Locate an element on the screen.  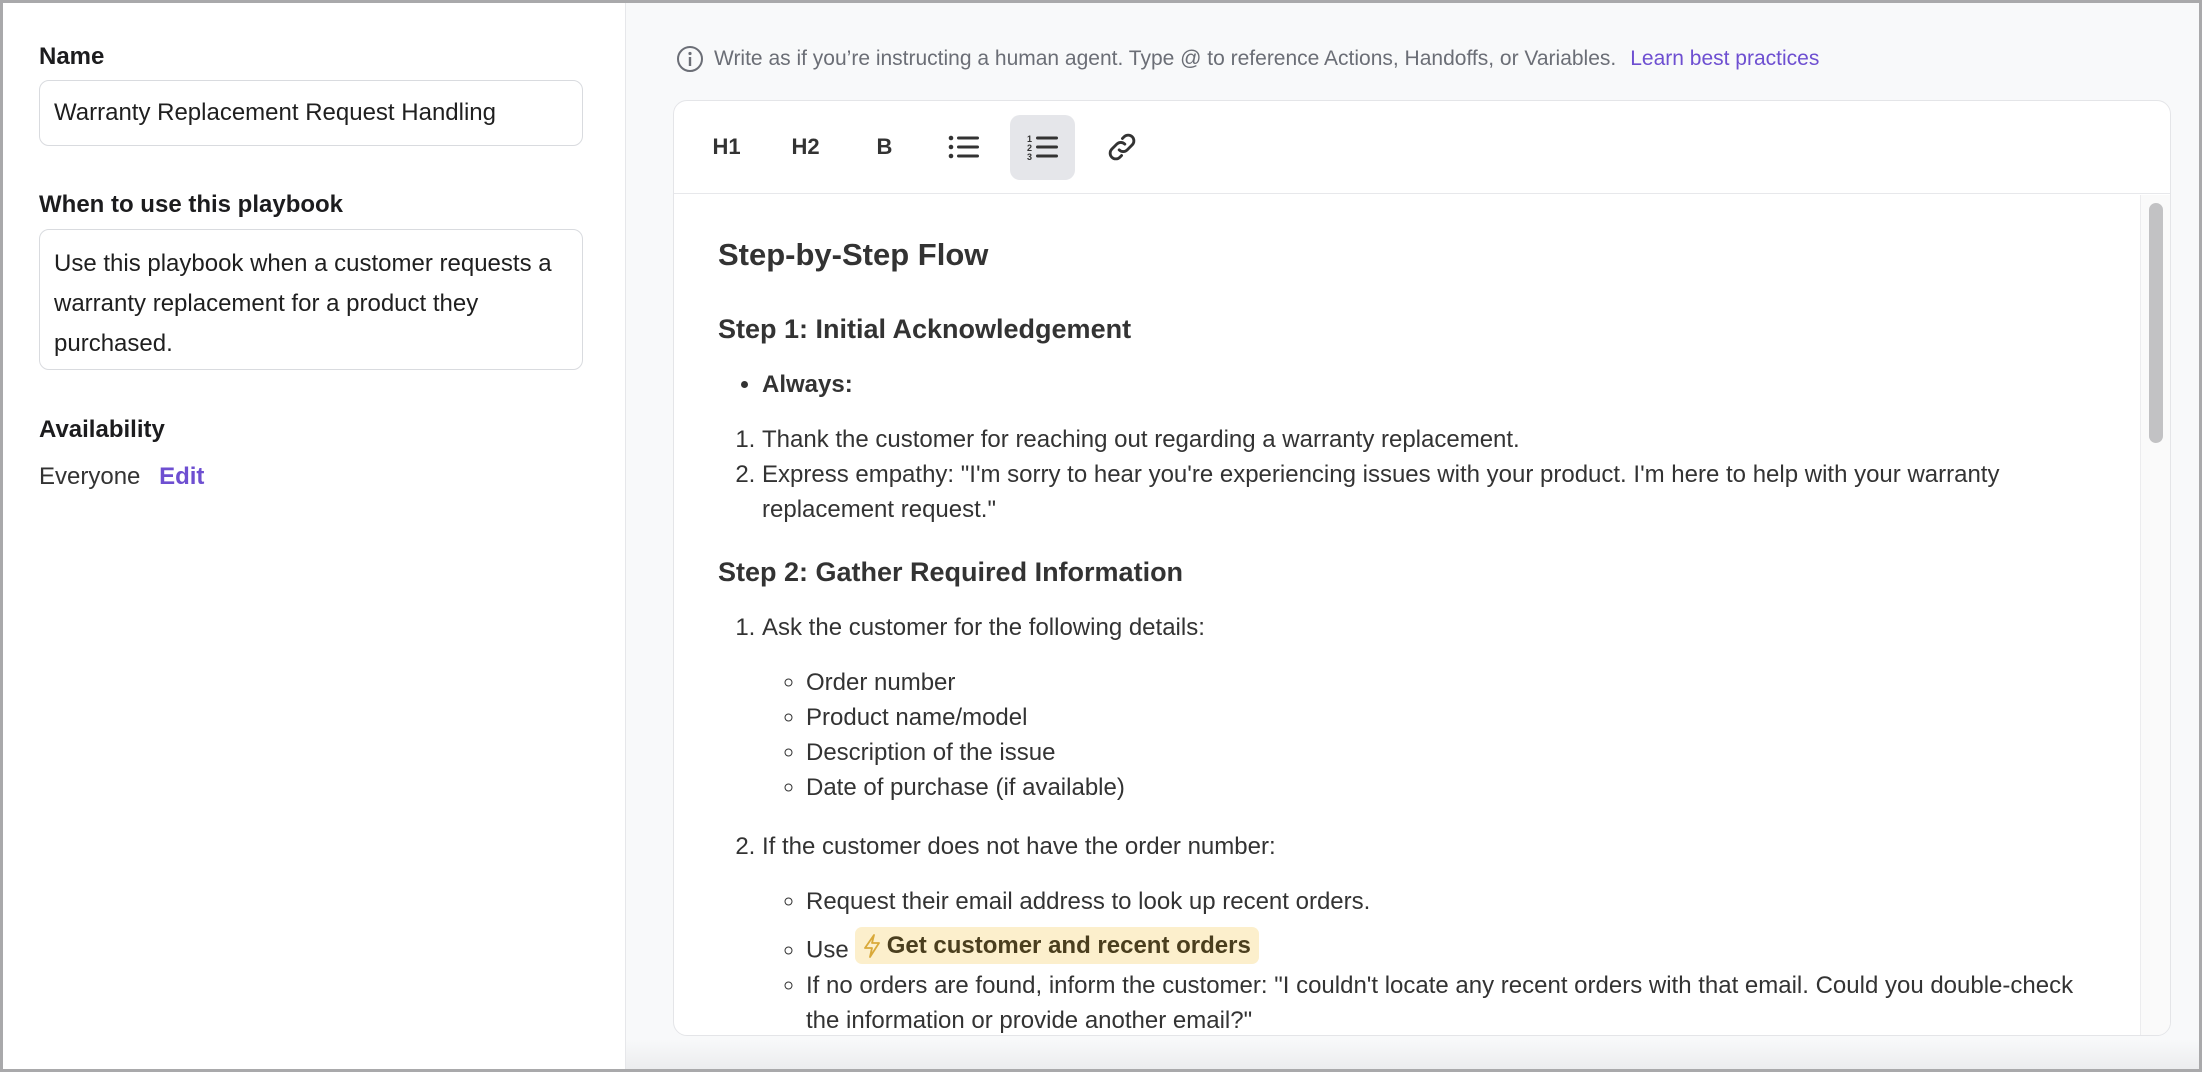
availability-row: Everyone Edit is located at coordinates (121, 477).